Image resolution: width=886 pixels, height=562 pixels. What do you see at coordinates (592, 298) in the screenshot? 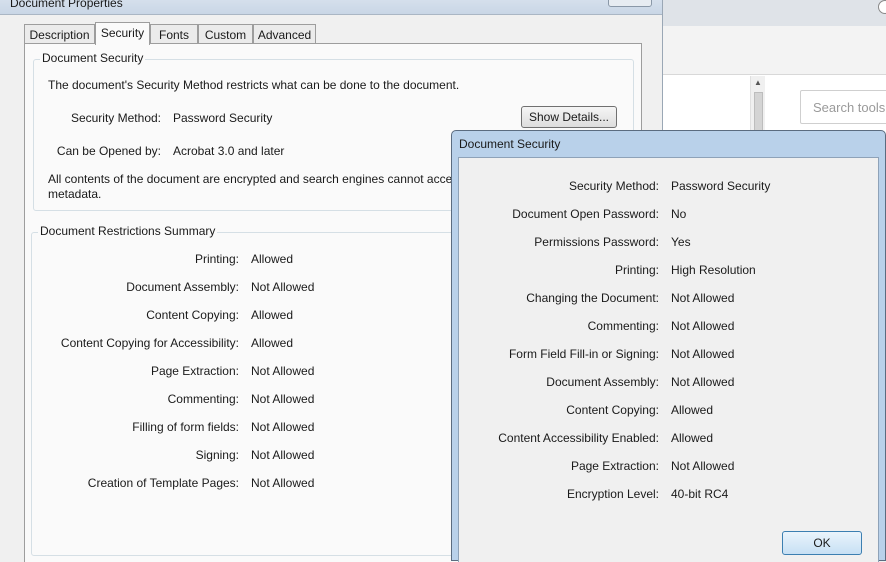
I see `security-detail-label: Changing the Document:` at bounding box center [592, 298].